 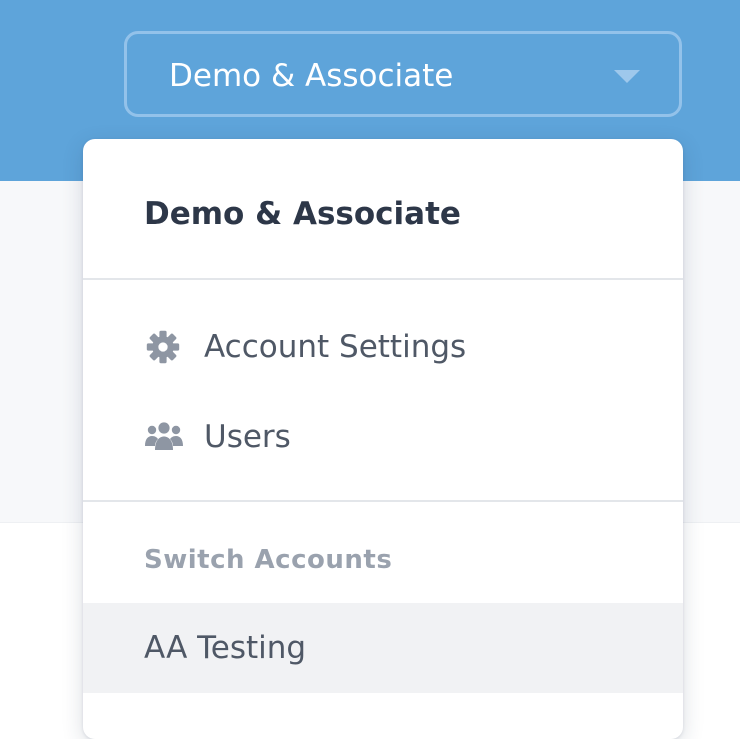 I want to click on account-selector: Demo & Associate, so click(x=403, y=74).